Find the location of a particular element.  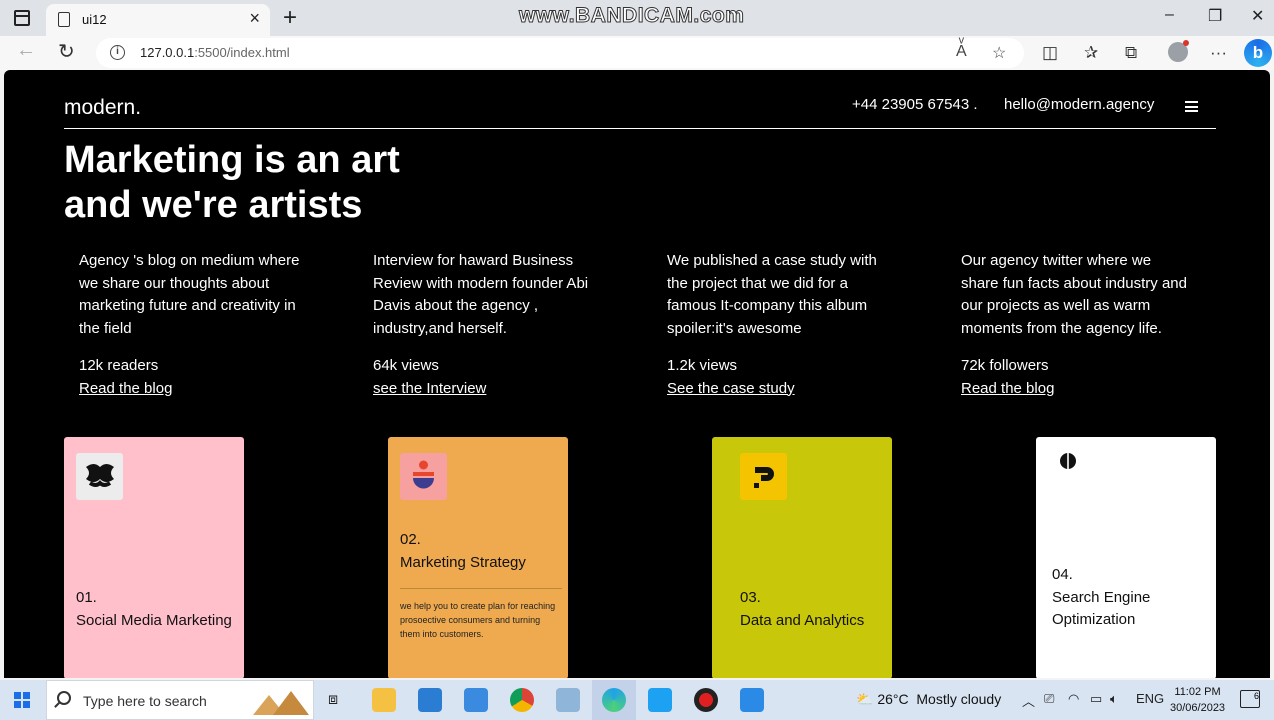

hamburger-menu-icon is located at coordinates (1191, 106).